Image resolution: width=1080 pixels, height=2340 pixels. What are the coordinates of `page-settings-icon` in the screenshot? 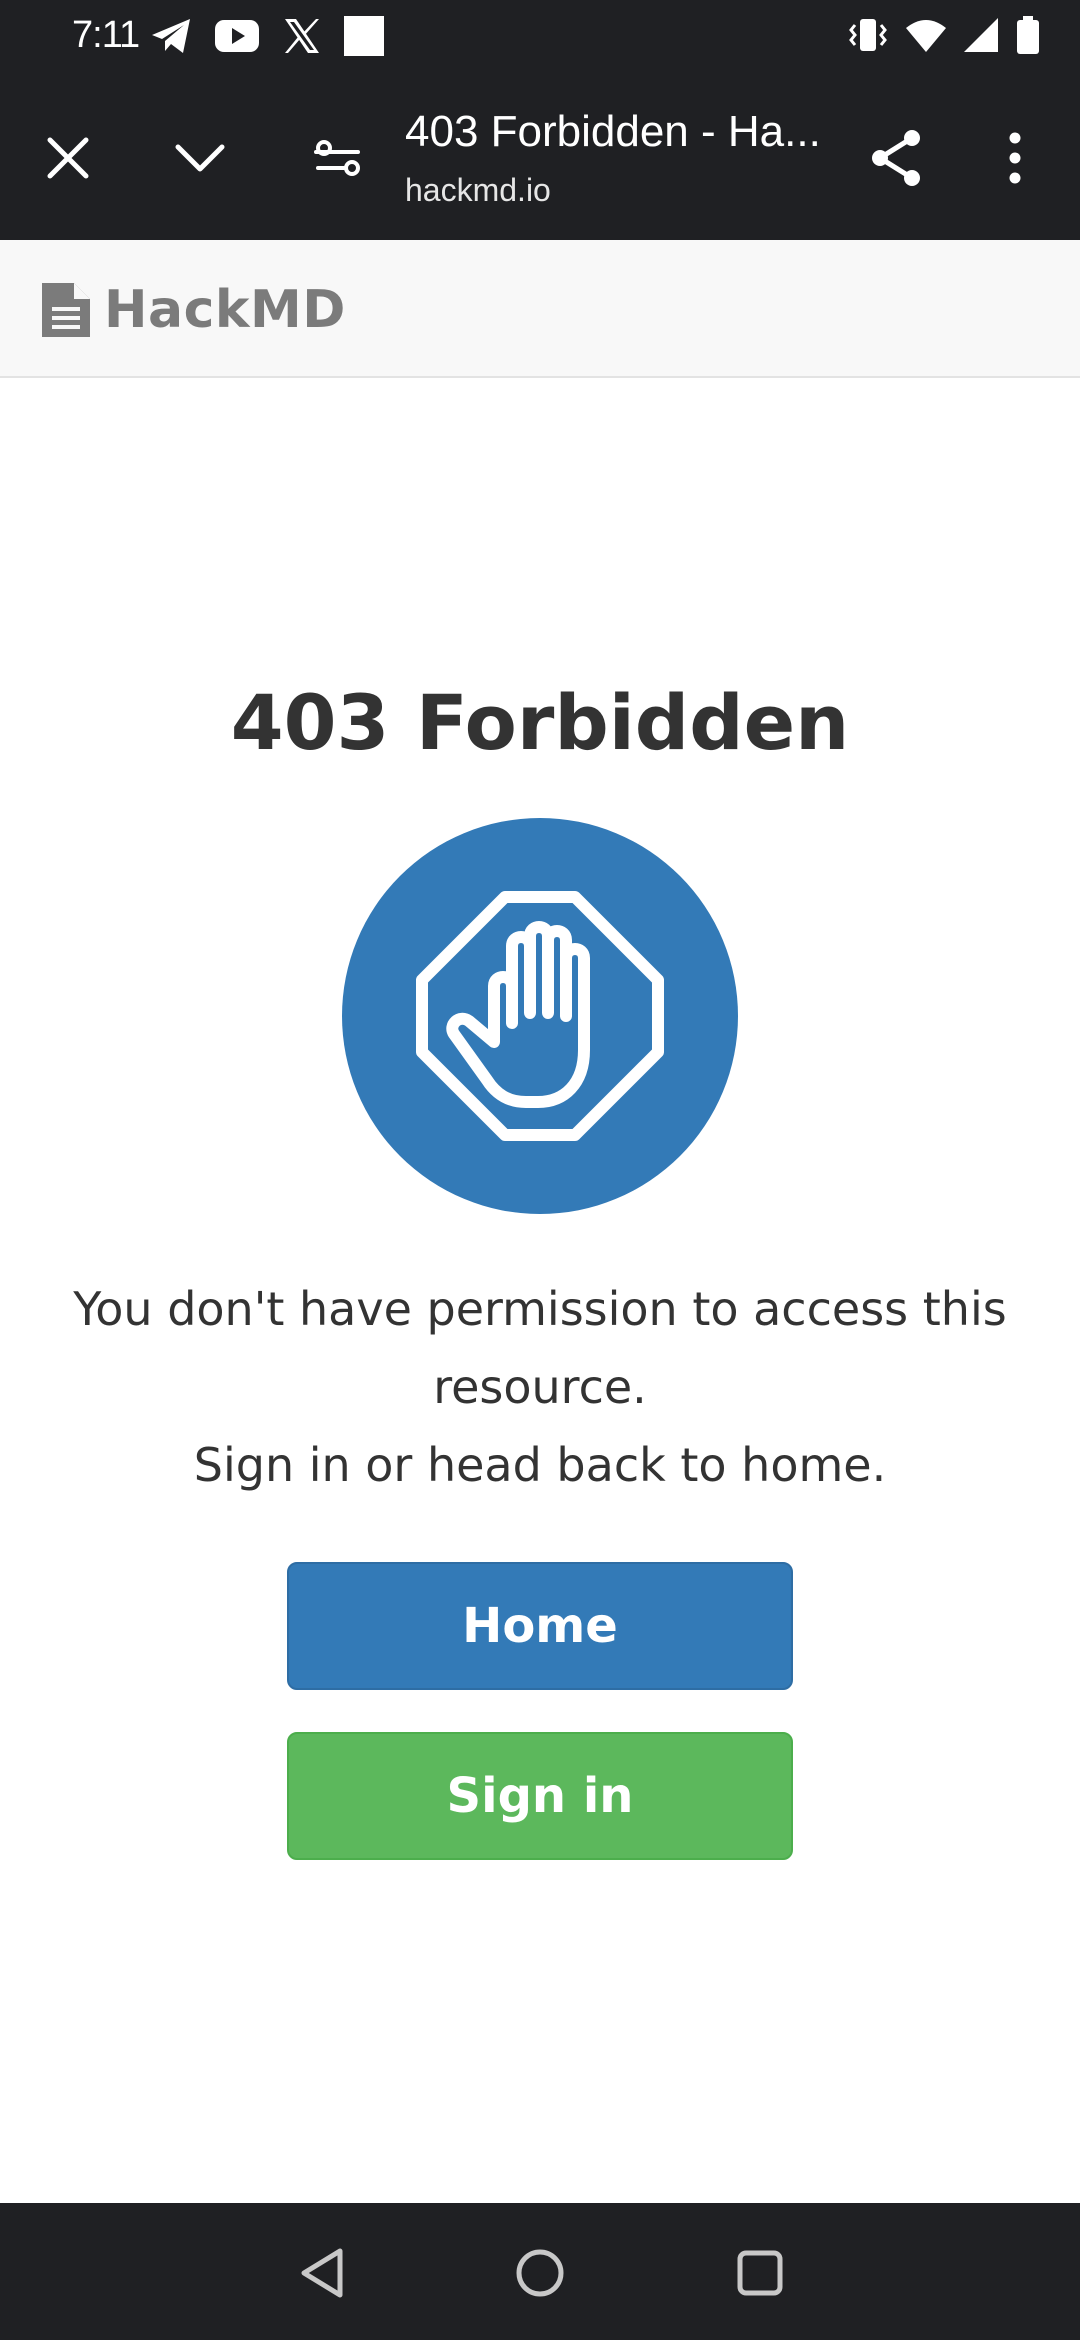 It's located at (337, 158).